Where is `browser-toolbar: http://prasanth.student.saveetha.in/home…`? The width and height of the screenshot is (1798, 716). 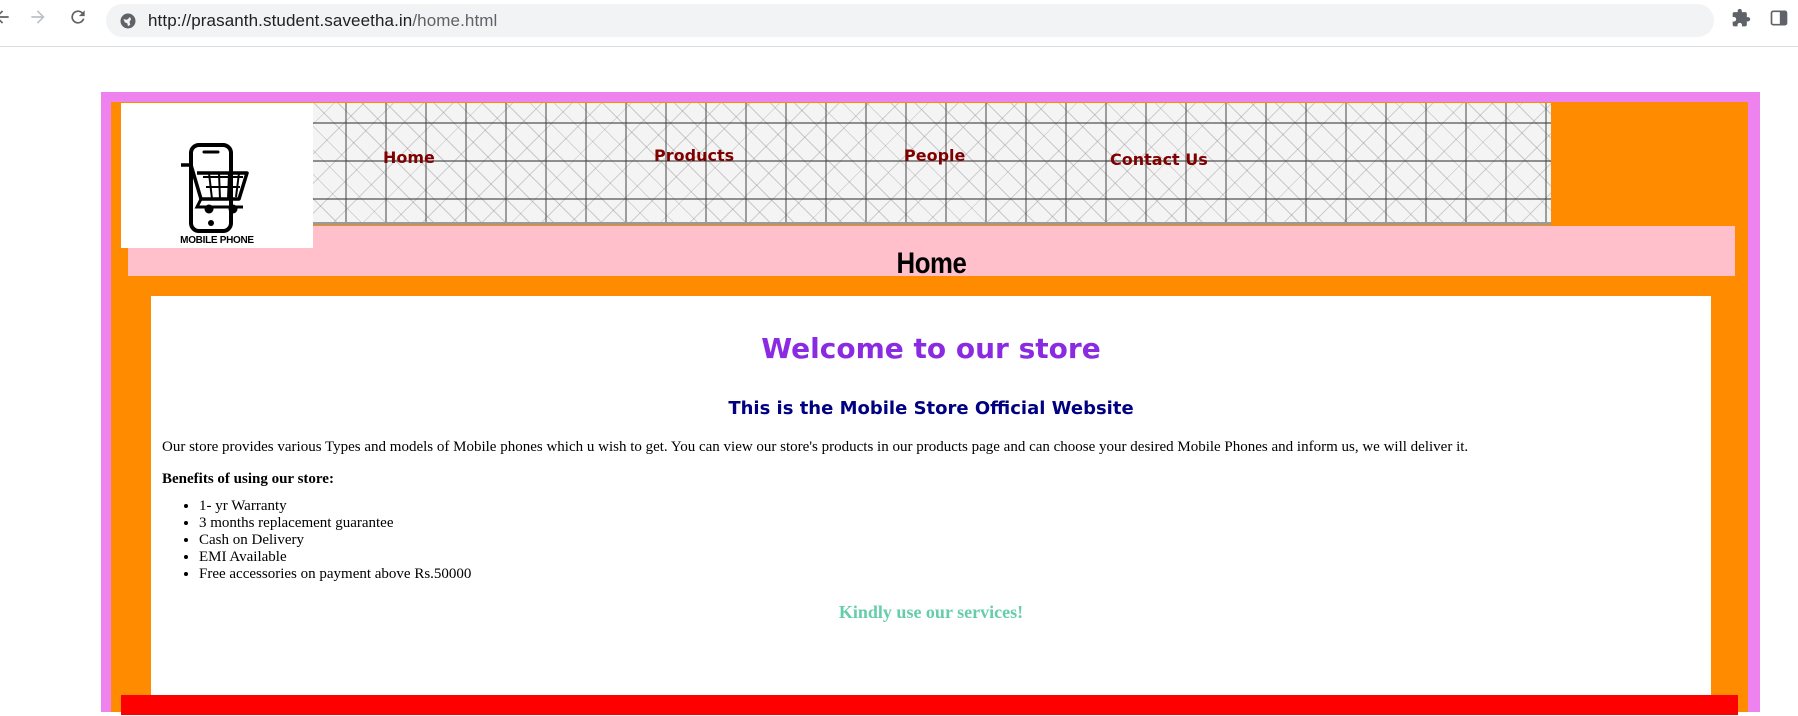 browser-toolbar: http://prasanth.student.saveetha.in/home… is located at coordinates (899, 23).